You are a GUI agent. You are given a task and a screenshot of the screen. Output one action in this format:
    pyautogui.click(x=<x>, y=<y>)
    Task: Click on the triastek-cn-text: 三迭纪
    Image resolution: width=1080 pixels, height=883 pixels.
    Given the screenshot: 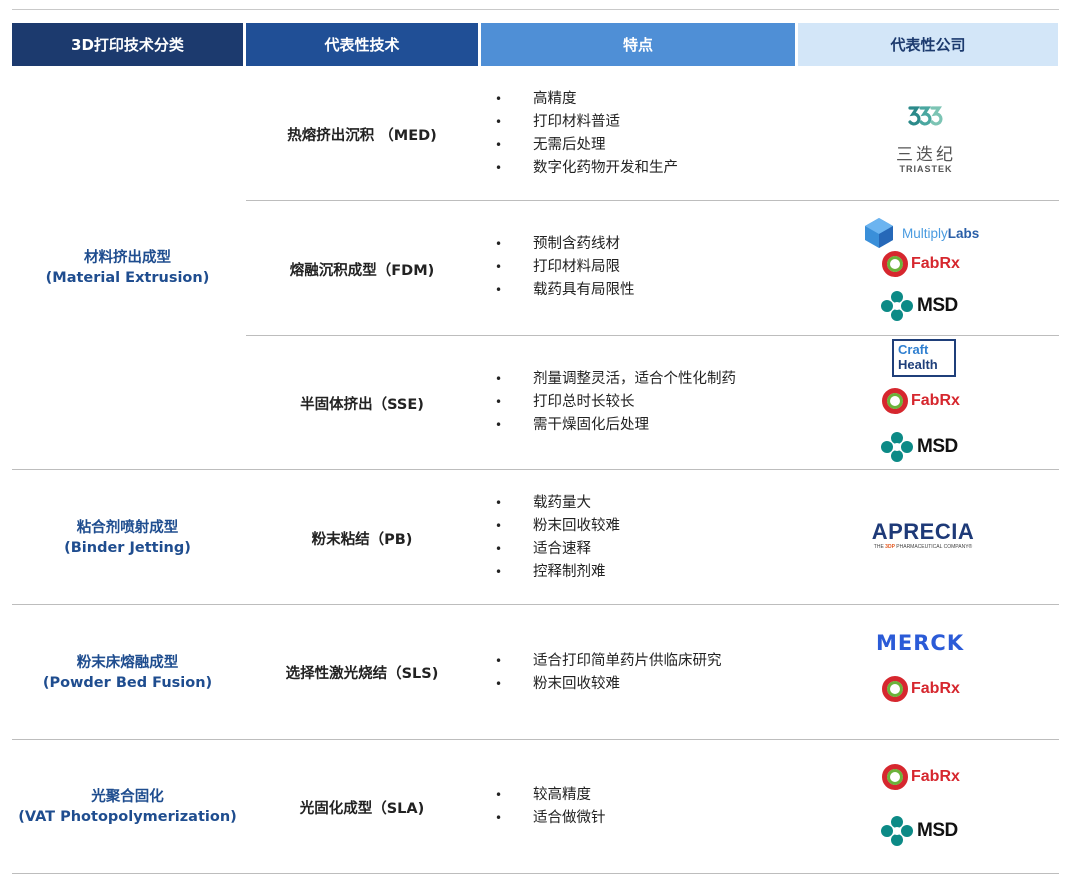 What is the action you would take?
    pyautogui.click(x=926, y=154)
    